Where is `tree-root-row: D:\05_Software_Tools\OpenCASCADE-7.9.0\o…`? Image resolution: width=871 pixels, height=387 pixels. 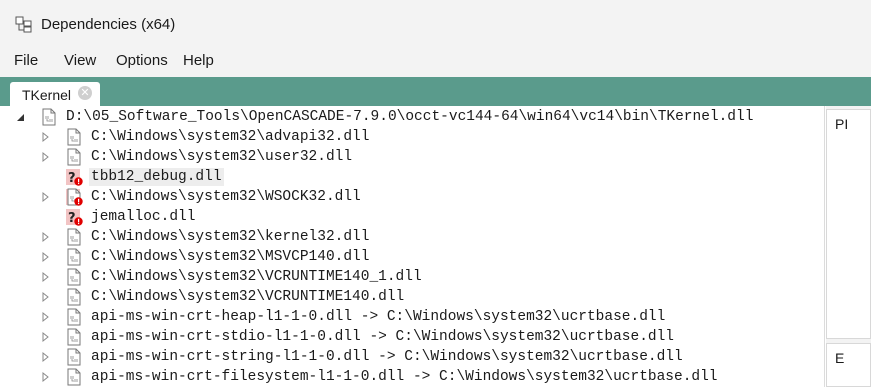
tree-root-row: D:\05_Software_Tools\OpenCASCADE-7.9.0\o… is located at coordinates (412, 117).